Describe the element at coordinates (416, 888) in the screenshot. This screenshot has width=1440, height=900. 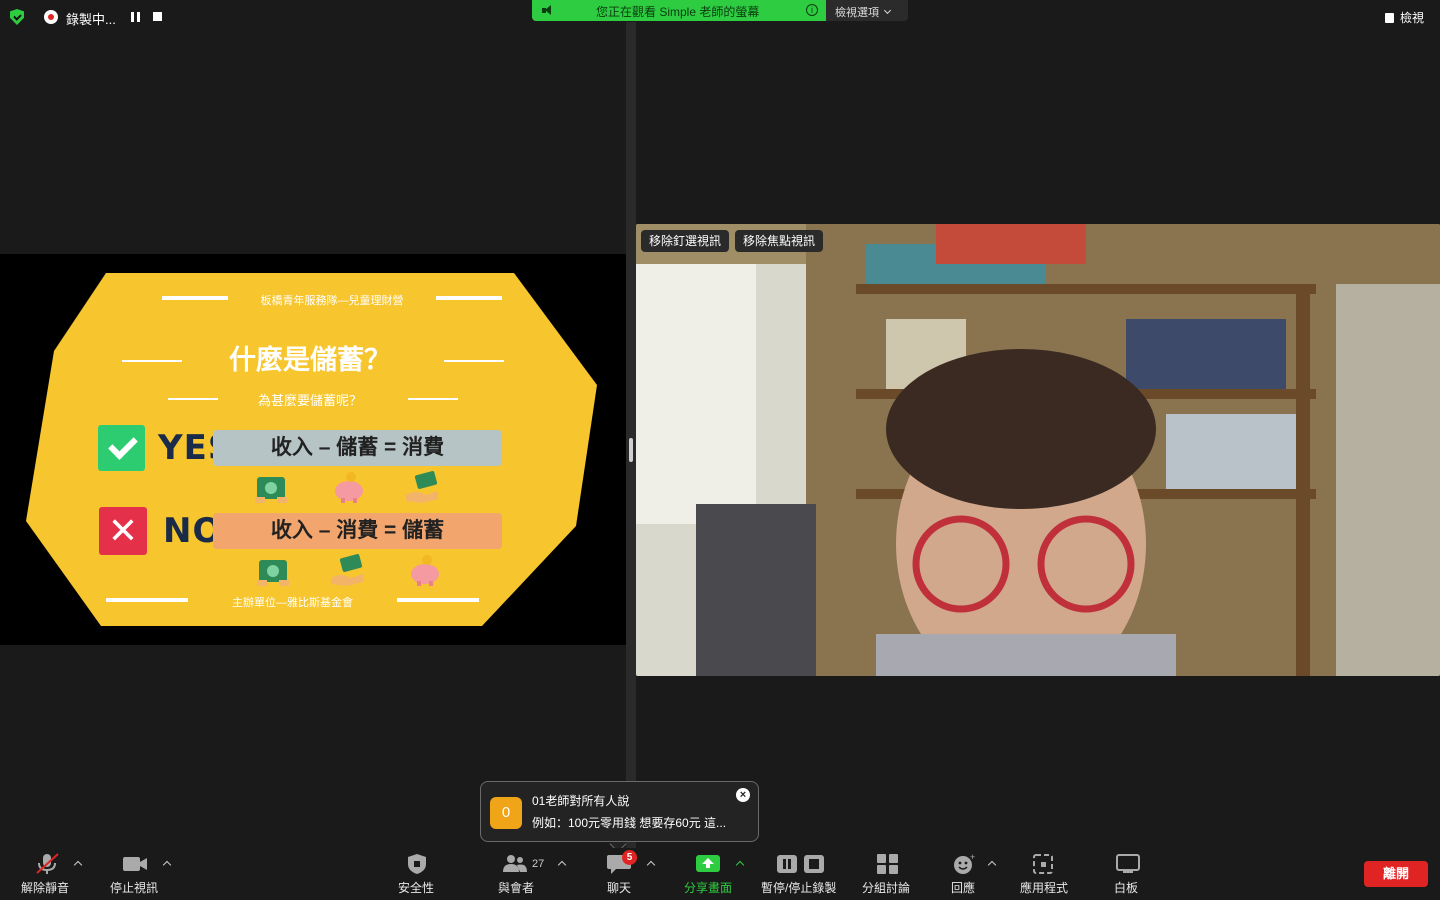
I see `security-label: 安全性` at that location.